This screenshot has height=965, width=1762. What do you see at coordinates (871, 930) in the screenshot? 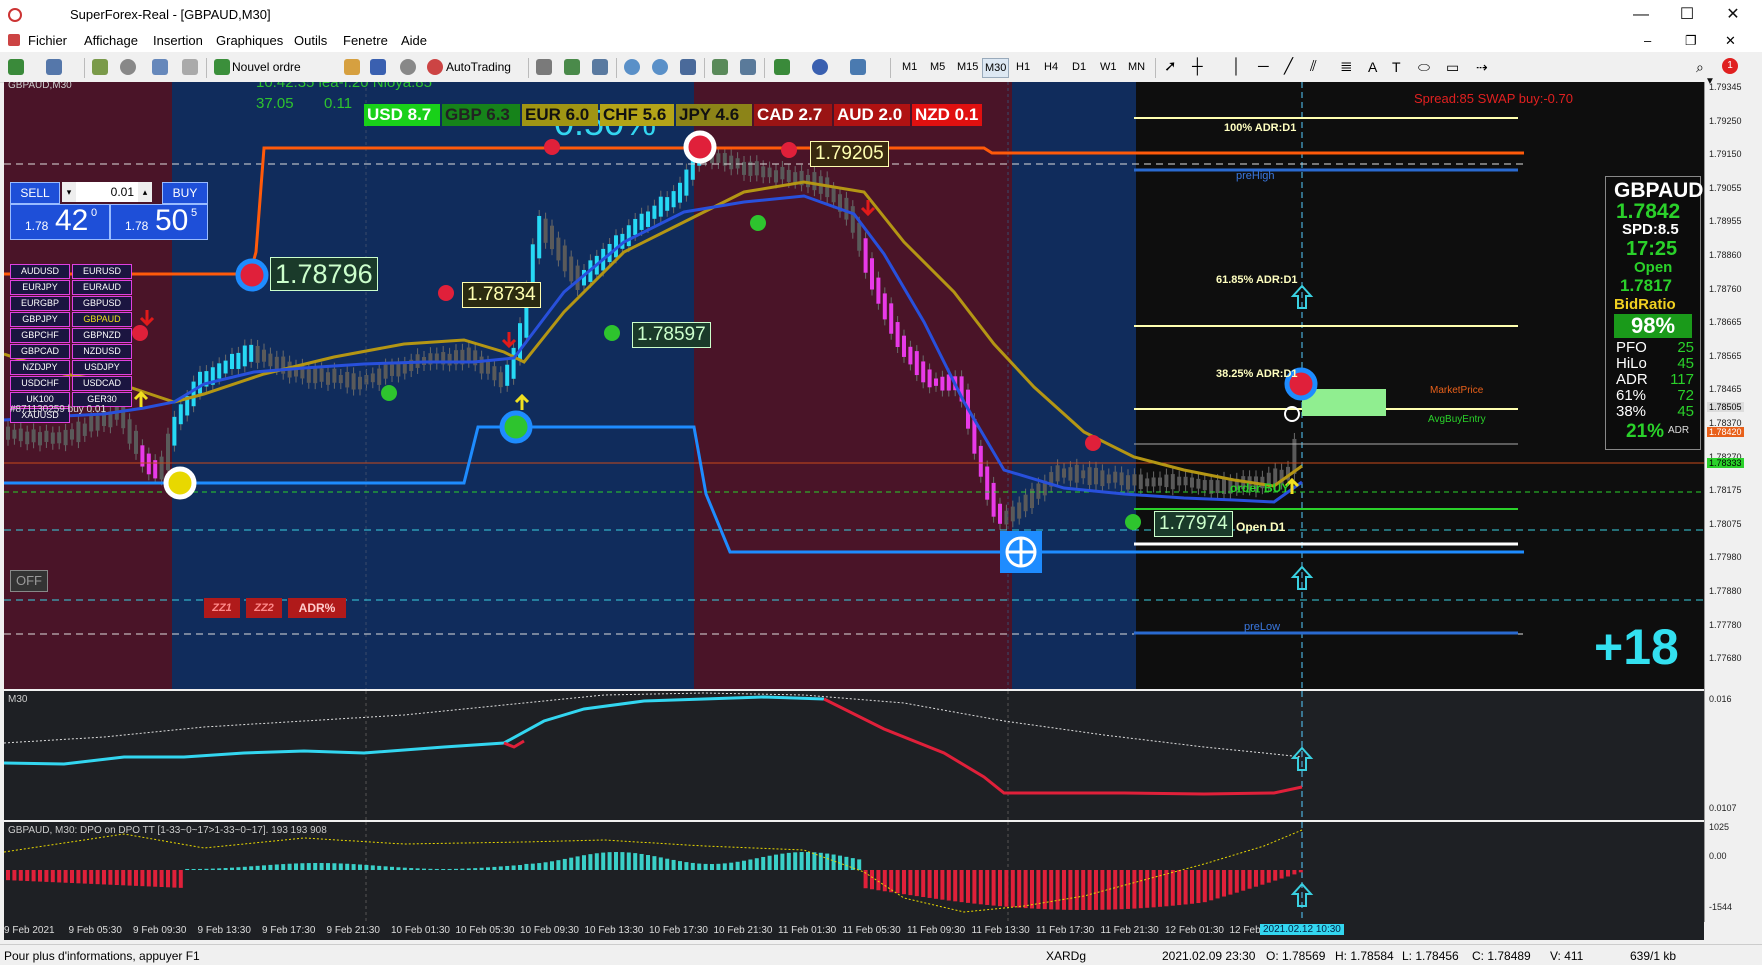
I see `time-axis-label: 11 Feb 05:30` at bounding box center [871, 930].